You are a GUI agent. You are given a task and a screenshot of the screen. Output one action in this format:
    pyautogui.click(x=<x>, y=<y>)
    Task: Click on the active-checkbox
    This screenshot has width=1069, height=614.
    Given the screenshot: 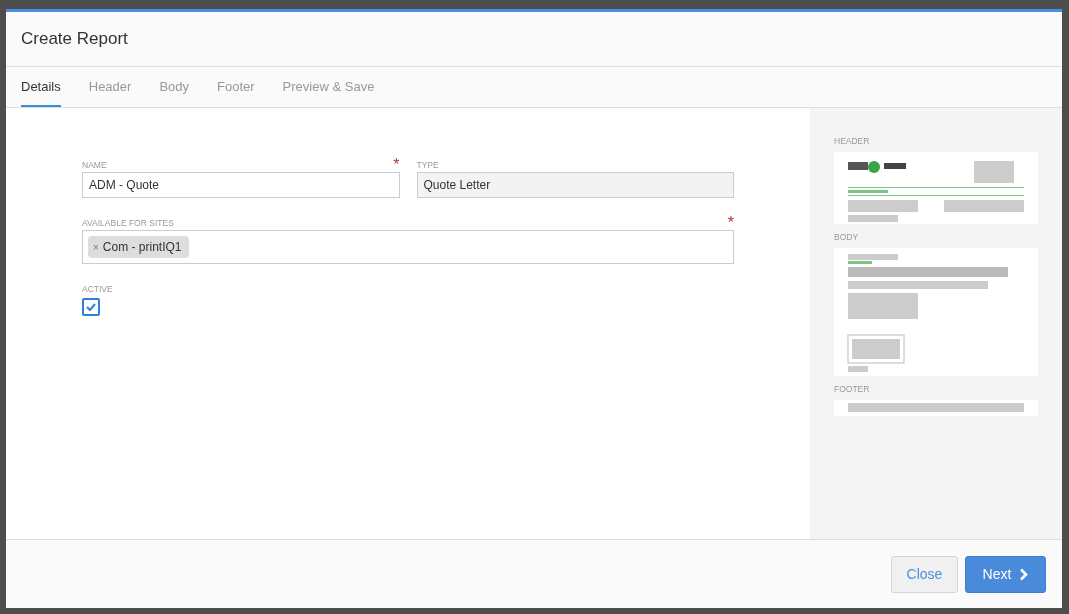 What is the action you would take?
    pyautogui.click(x=91, y=307)
    